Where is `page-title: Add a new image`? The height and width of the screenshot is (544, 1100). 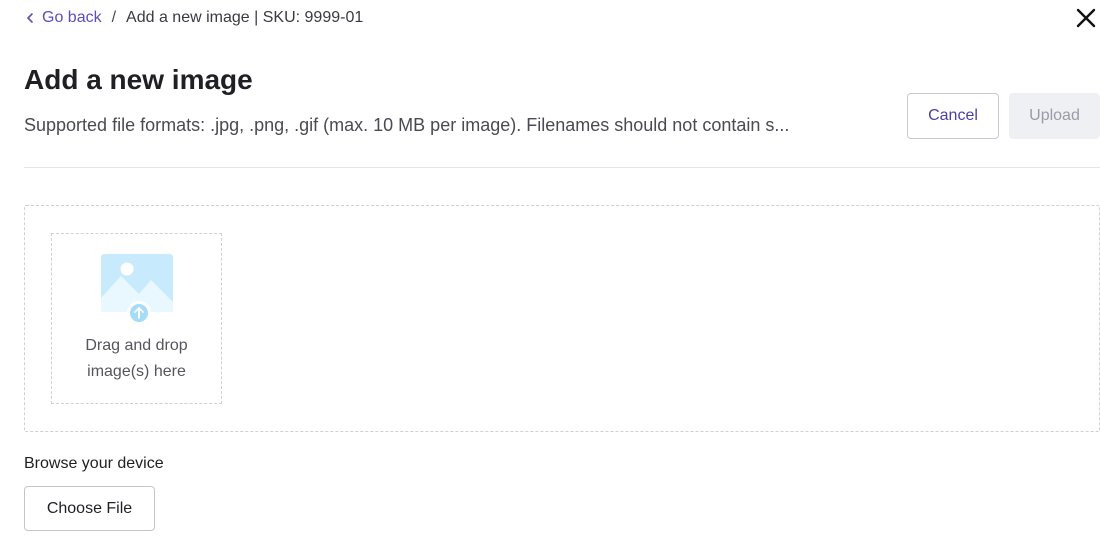 page-title: Add a new image is located at coordinates (138, 79).